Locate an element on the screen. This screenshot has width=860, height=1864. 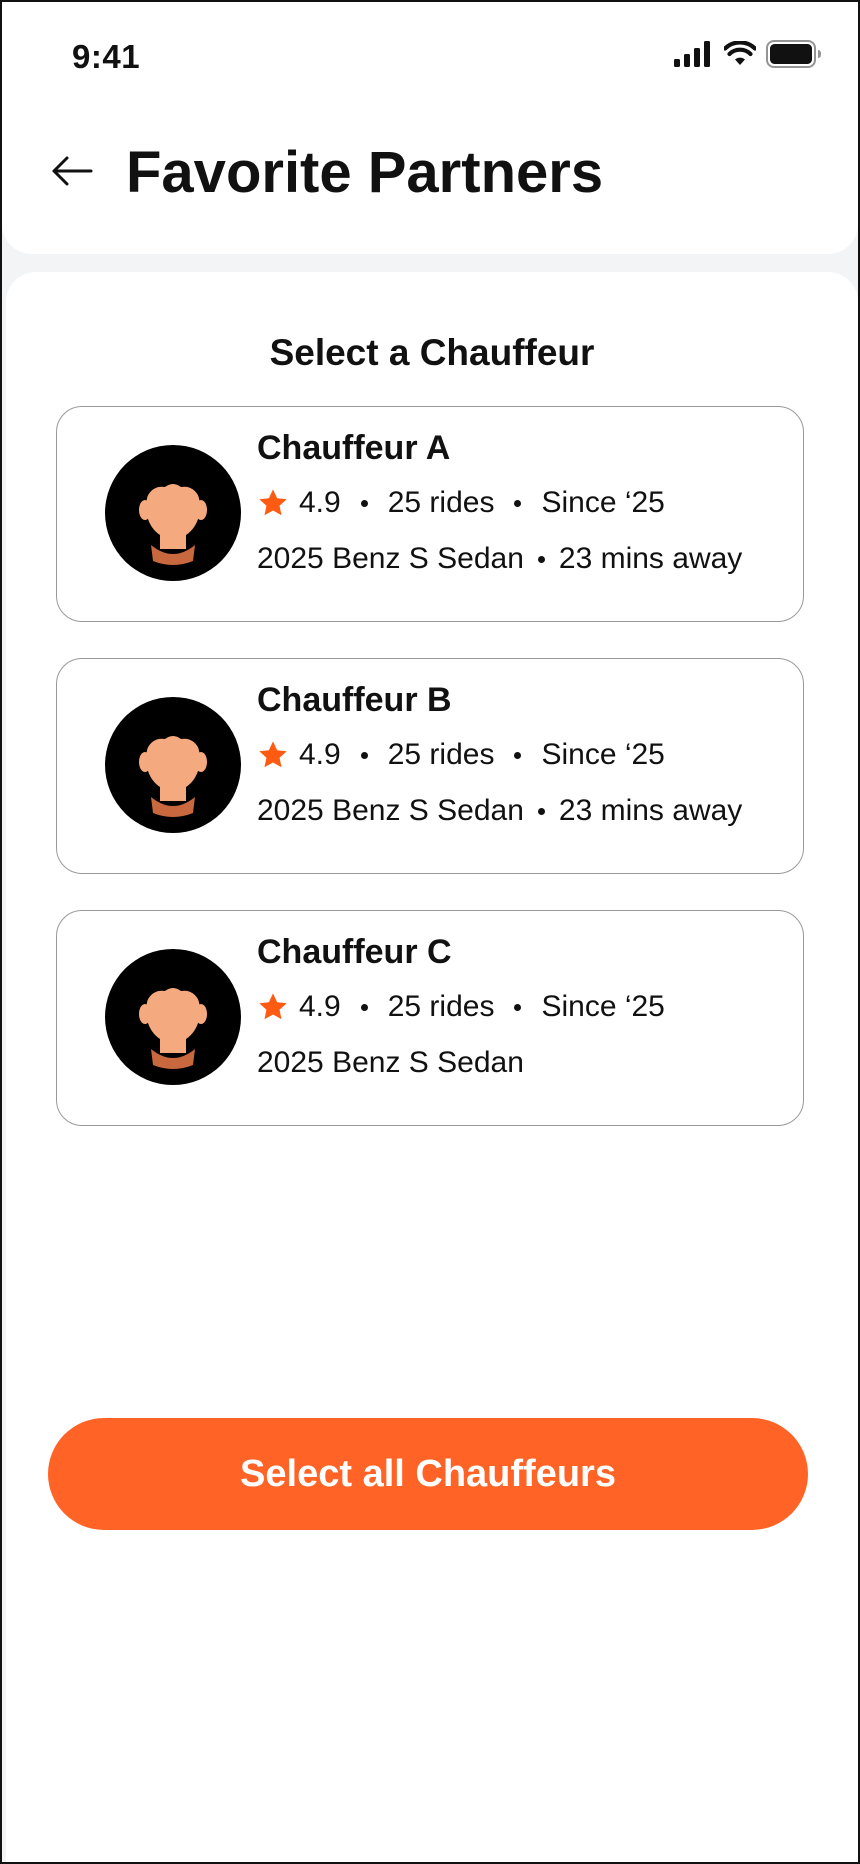
section-title: Select a Chauffeur is located at coordinates (432, 352).